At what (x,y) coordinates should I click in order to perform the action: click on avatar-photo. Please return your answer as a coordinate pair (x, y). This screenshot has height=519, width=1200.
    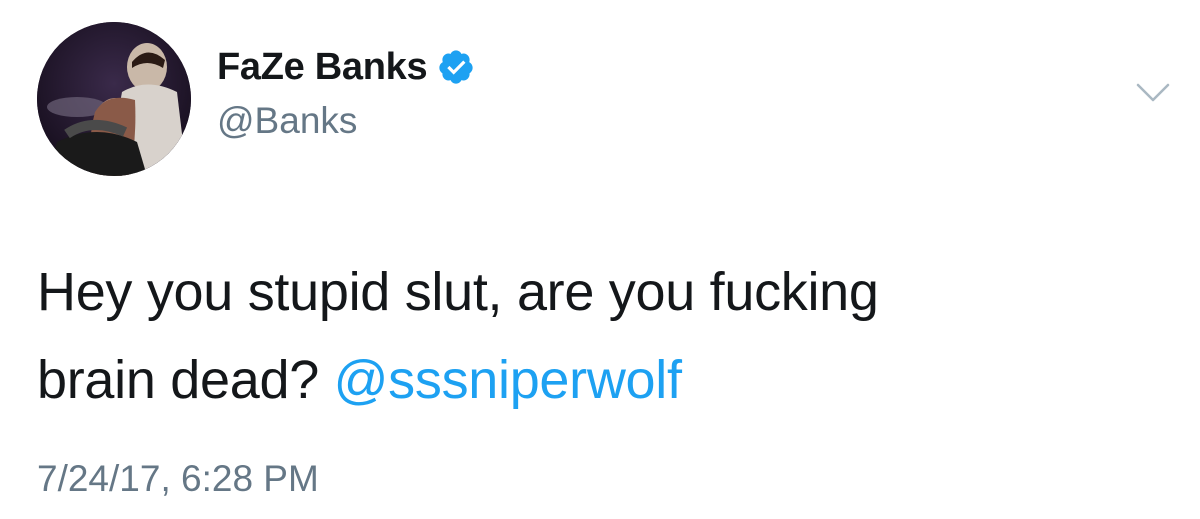
    Looking at the image, I should click on (114, 99).